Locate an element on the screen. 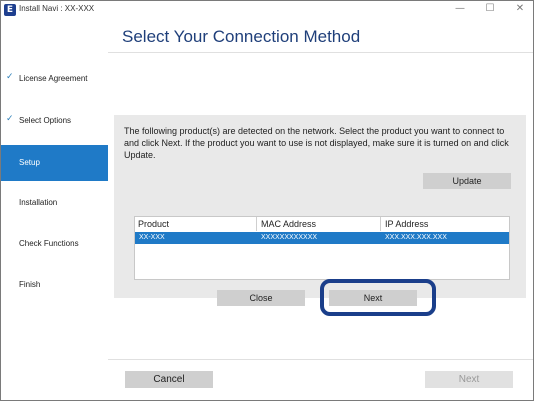 The image size is (534, 401). step-finish: Finish is located at coordinates (54, 285).